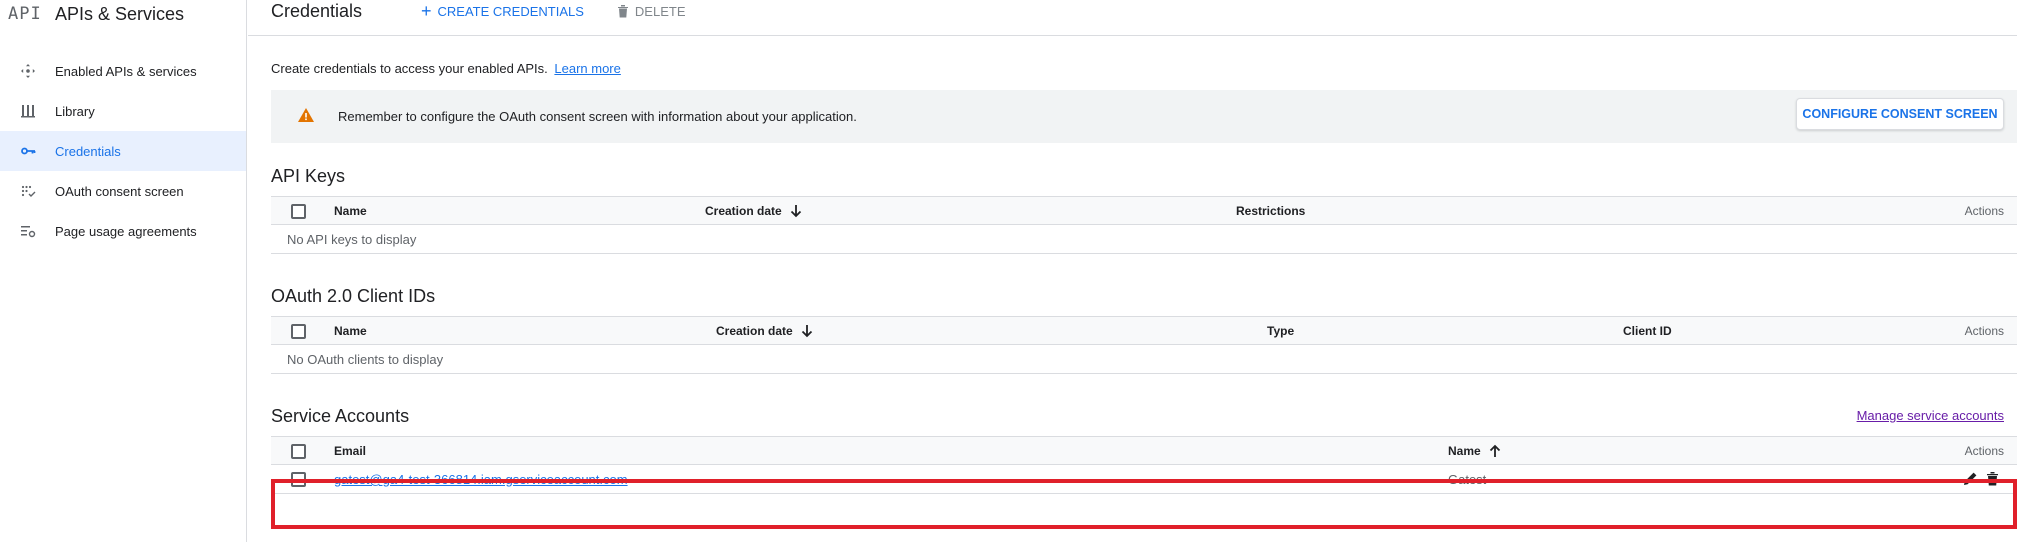 This screenshot has height=542, width=2017. Describe the element at coordinates (27, 231) in the screenshot. I see `settings-list-icon` at that location.